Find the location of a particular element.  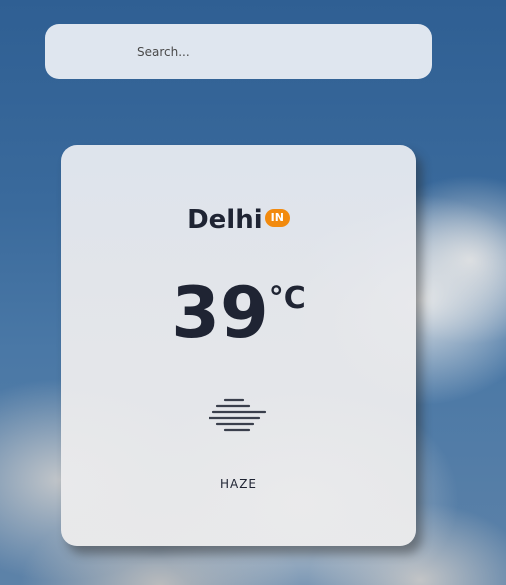

location-row: Delhi IN is located at coordinates (238, 220).